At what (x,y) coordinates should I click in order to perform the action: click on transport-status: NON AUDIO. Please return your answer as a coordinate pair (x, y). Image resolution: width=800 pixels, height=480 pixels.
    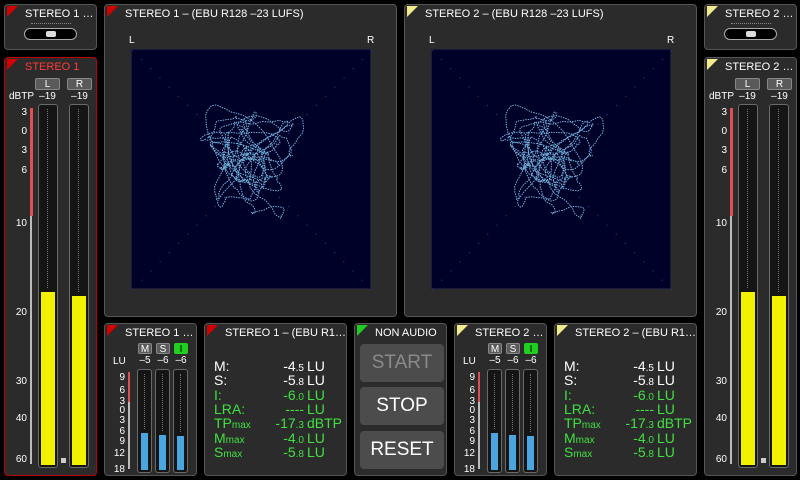
    Looking at the image, I should click on (406, 333).